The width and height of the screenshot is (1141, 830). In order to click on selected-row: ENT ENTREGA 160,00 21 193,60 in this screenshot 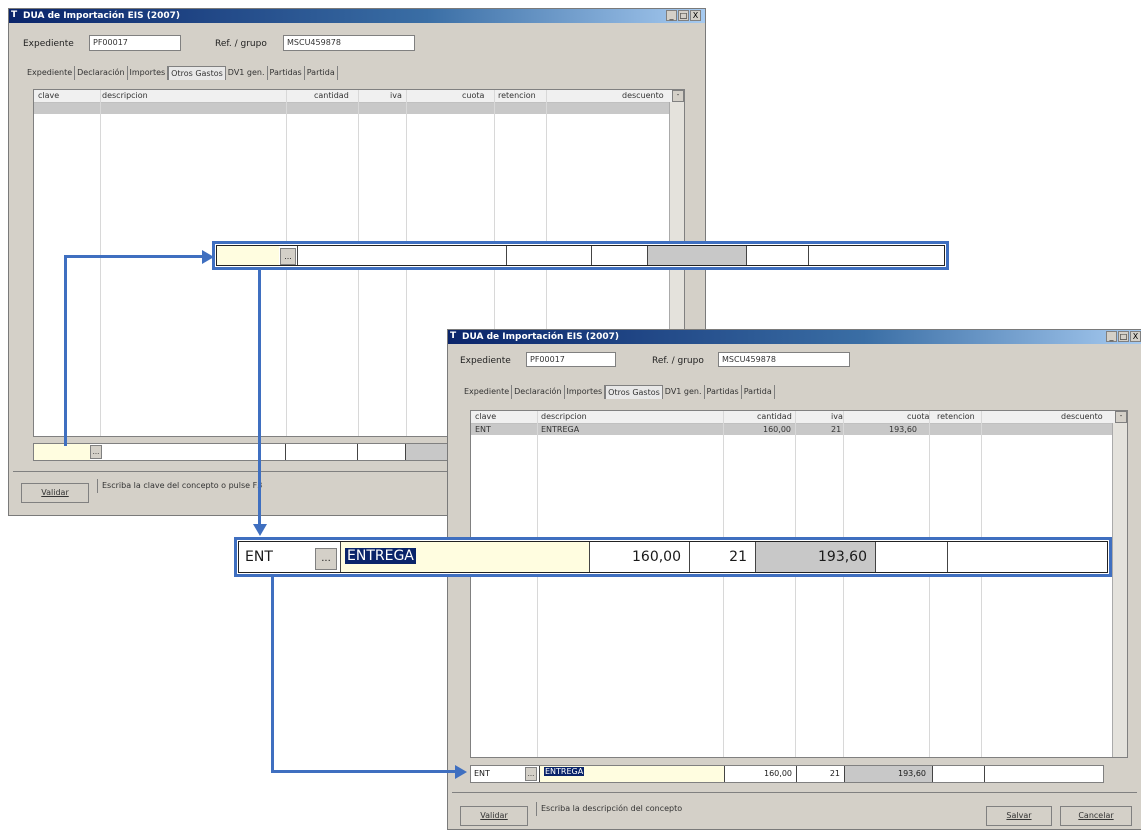, I will do `click(799, 429)`.